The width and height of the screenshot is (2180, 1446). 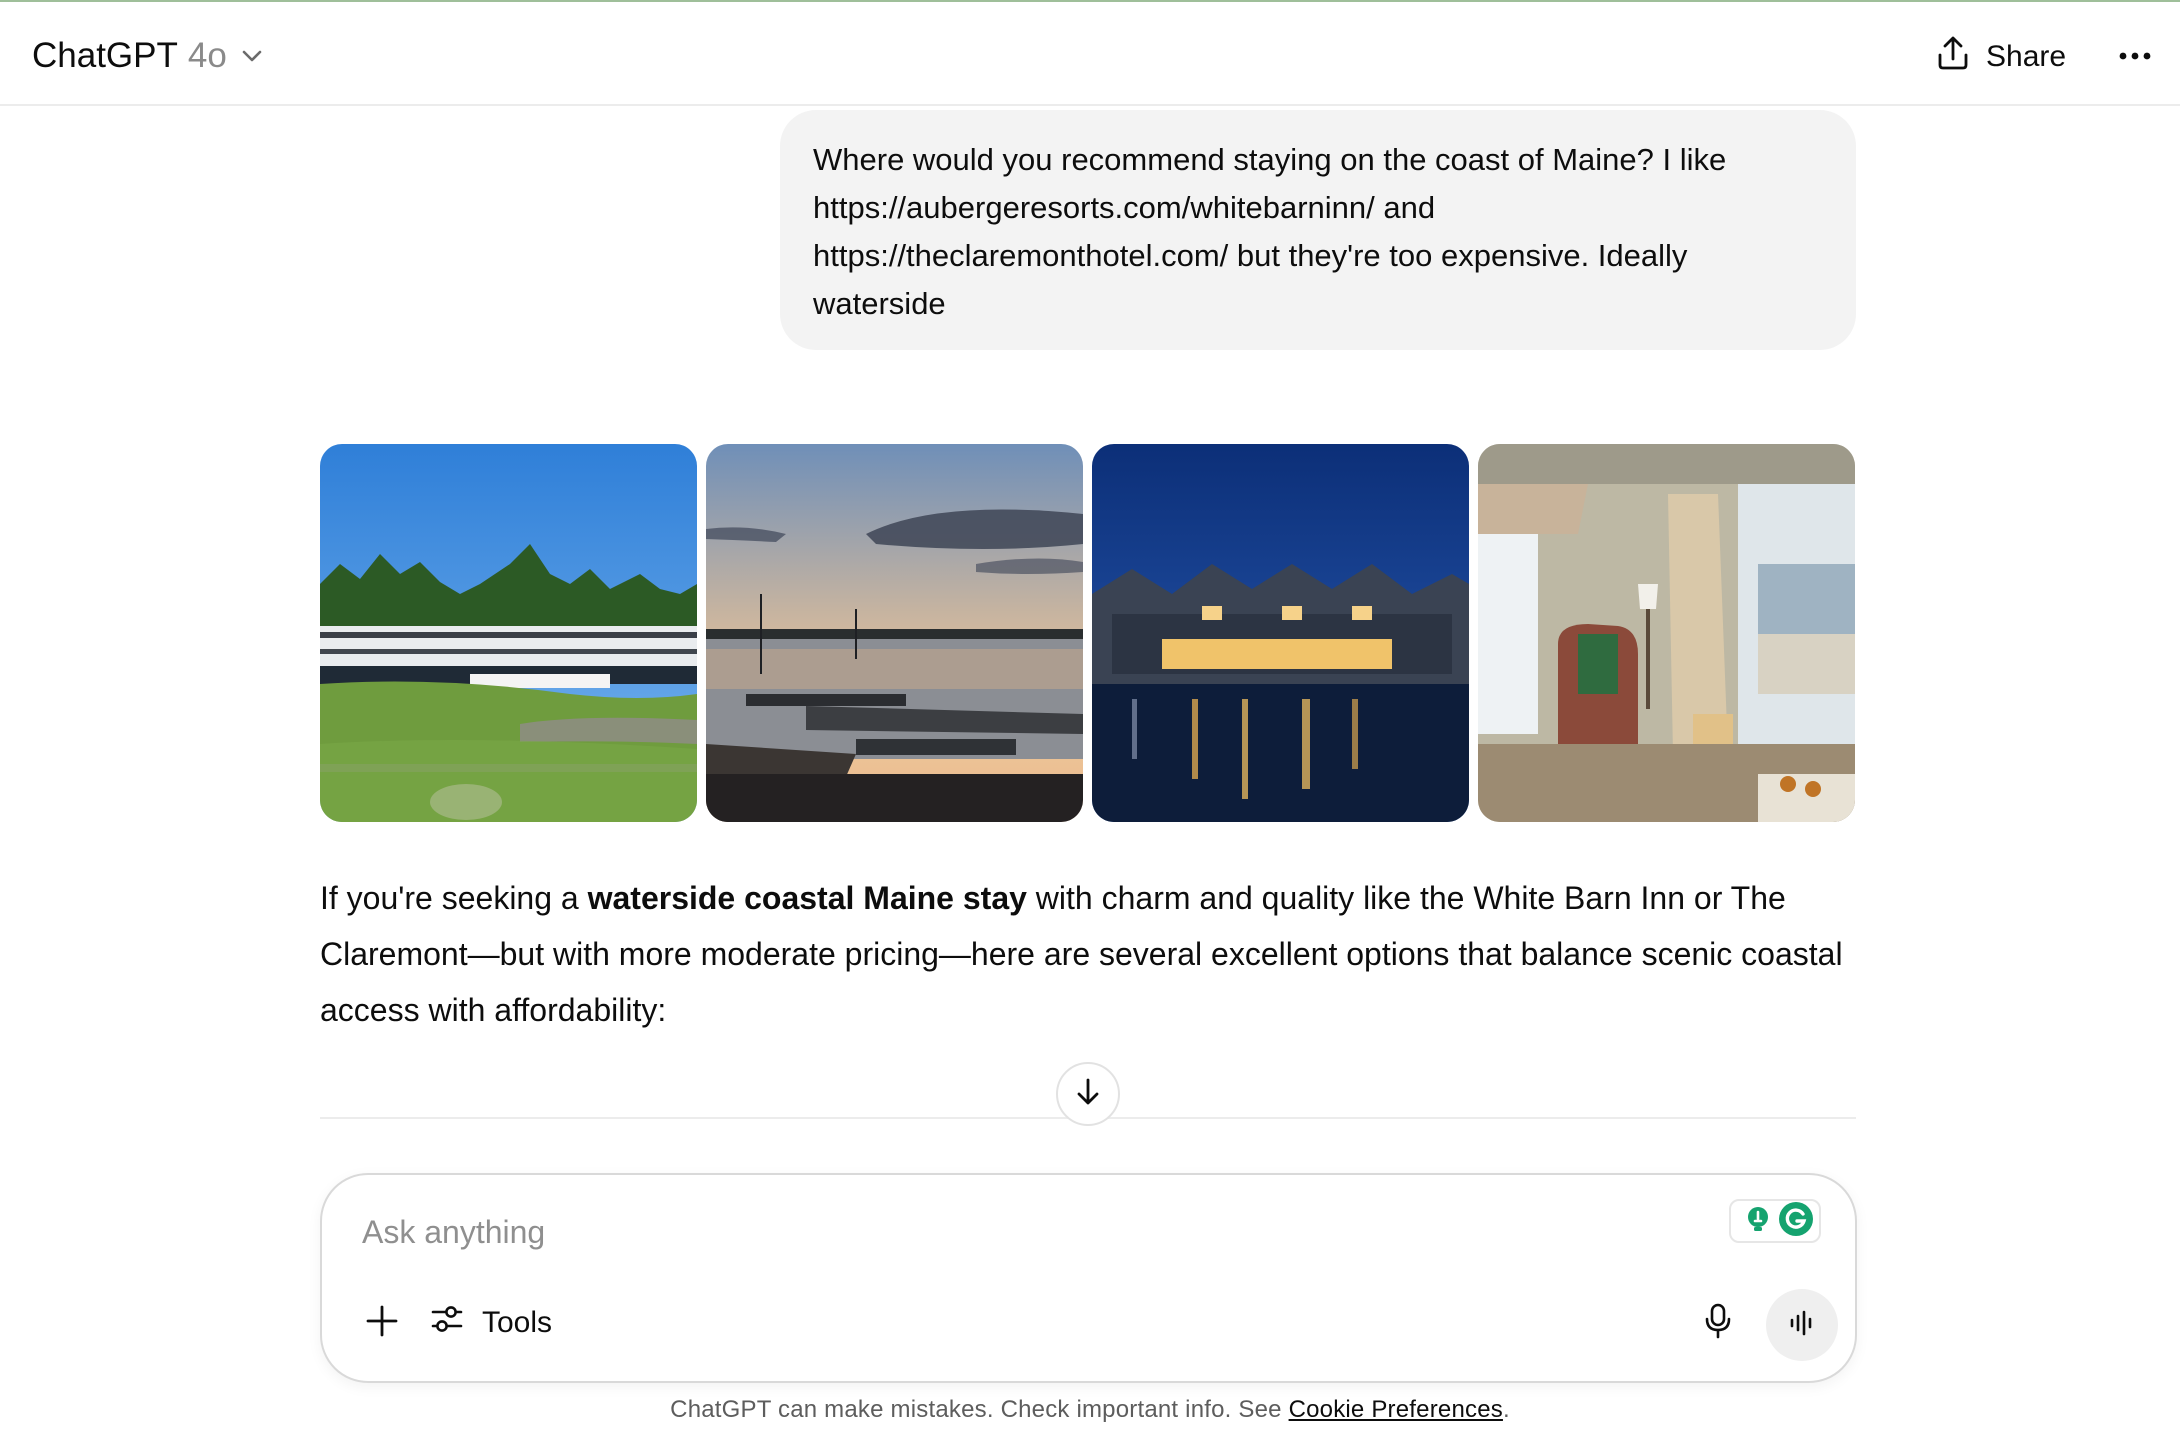 I want to click on grammarly-icon, so click(x=1796, y=1221).